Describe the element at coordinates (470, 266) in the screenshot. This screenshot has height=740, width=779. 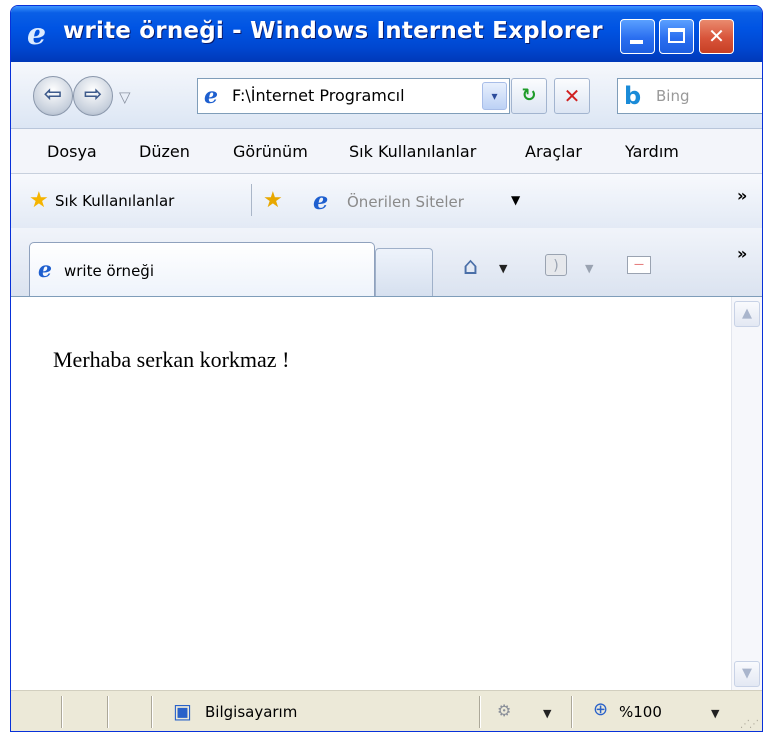
I see `home-icon: ⌂` at that location.